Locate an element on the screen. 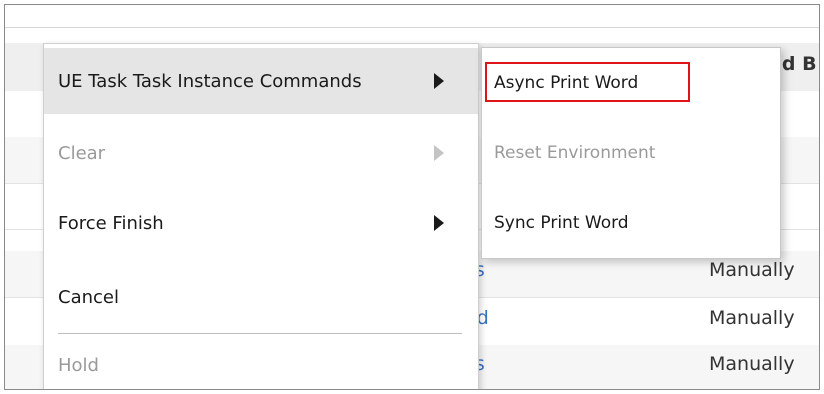 The image size is (824, 394). submenu-item-label: Sync Print Word is located at coordinates (561, 223).